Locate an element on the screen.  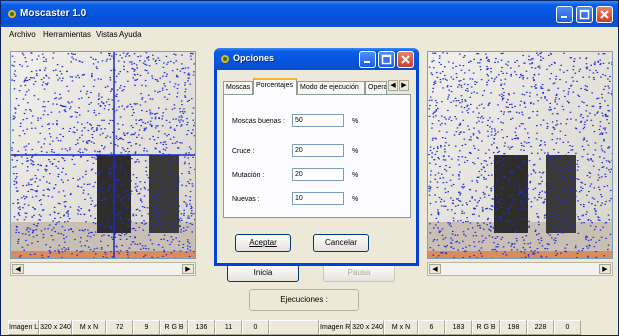
status-right-r: 198 is located at coordinates (513, 327).